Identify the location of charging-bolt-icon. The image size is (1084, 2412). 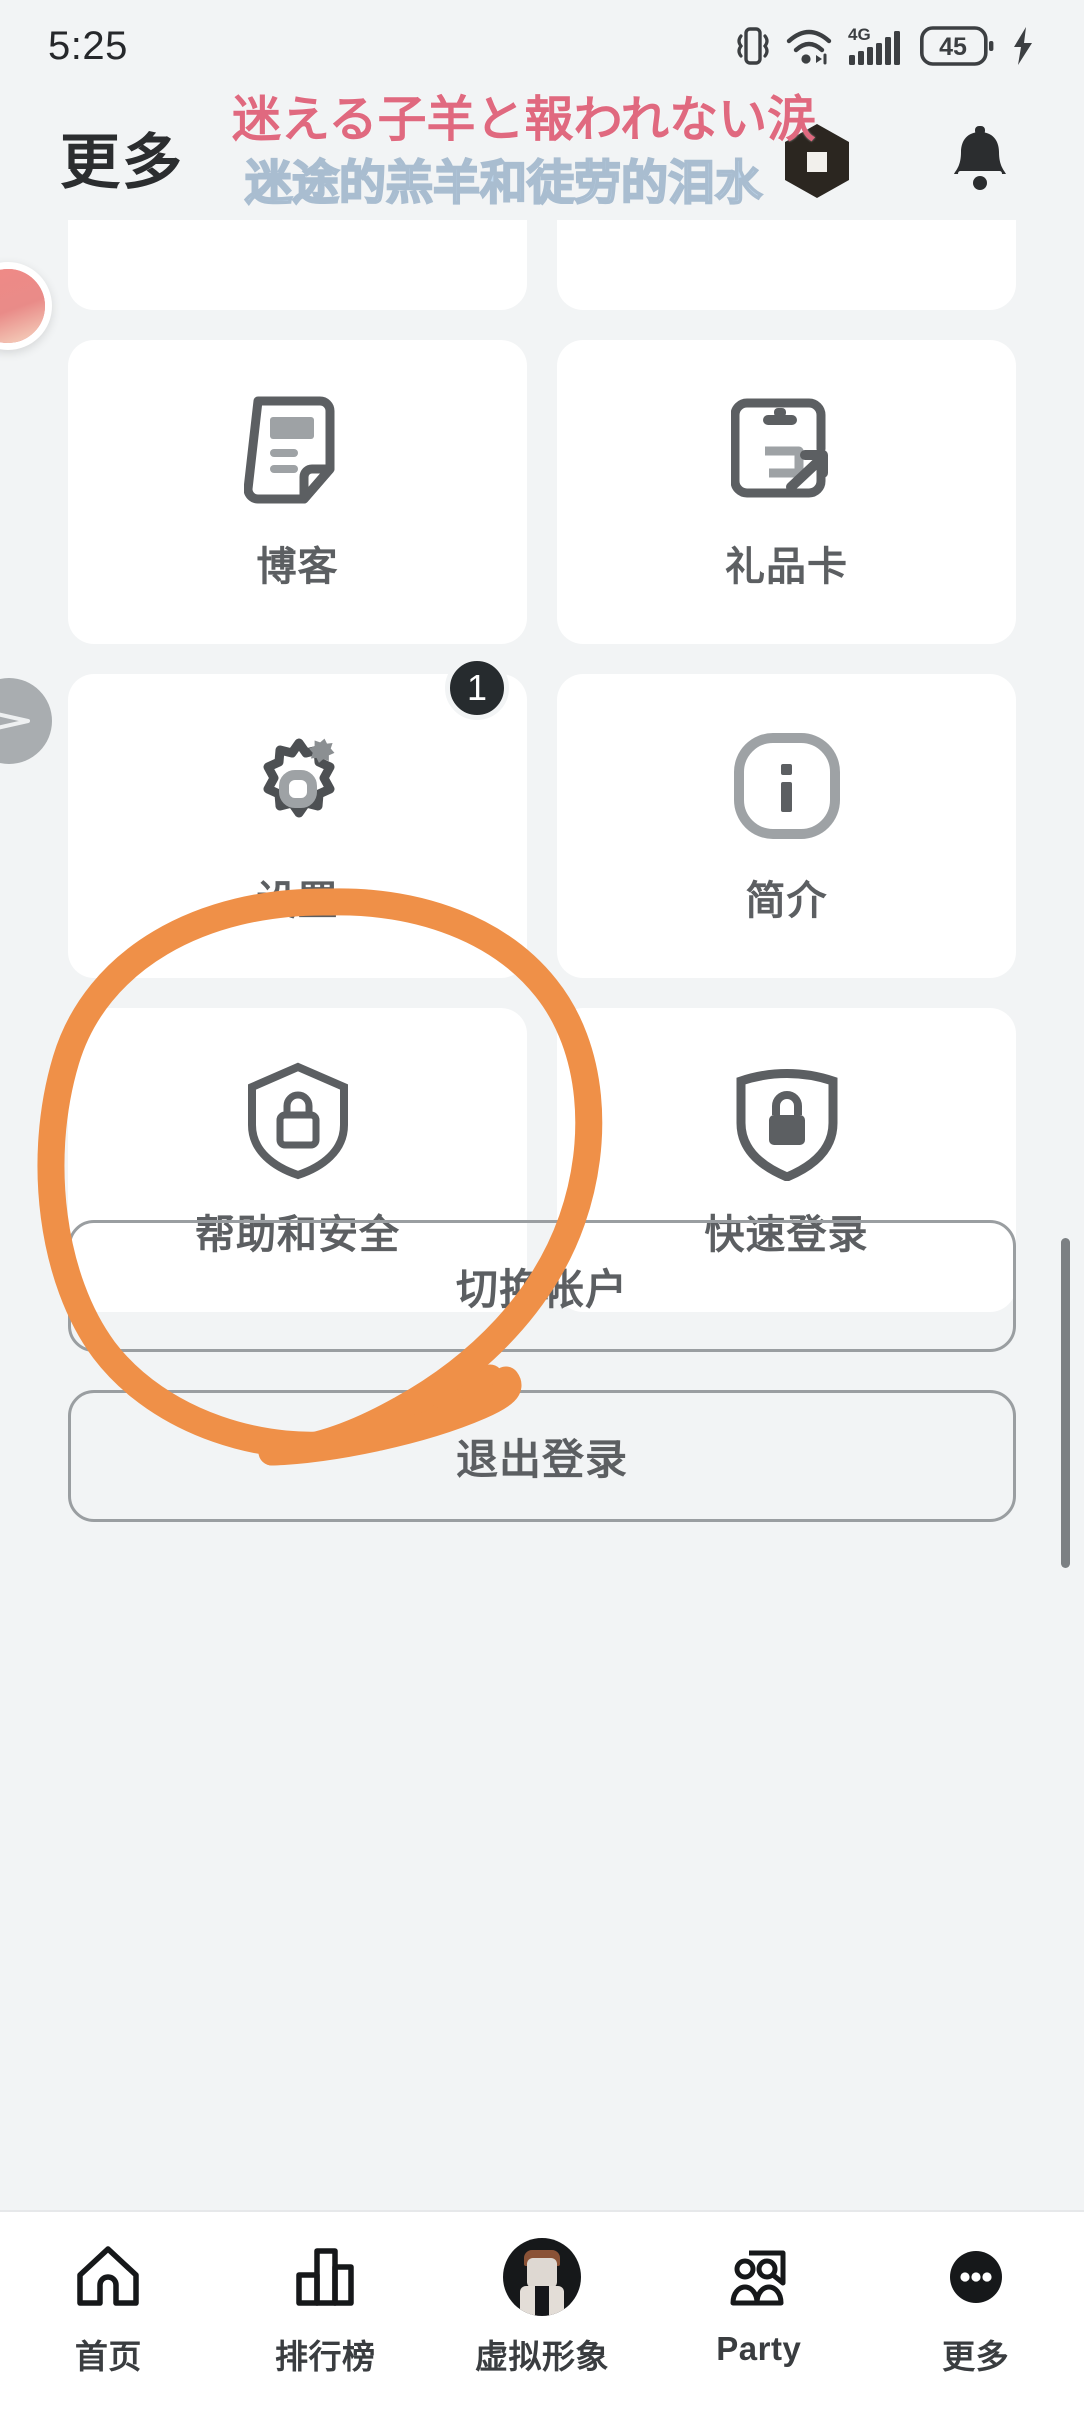
(1023, 46).